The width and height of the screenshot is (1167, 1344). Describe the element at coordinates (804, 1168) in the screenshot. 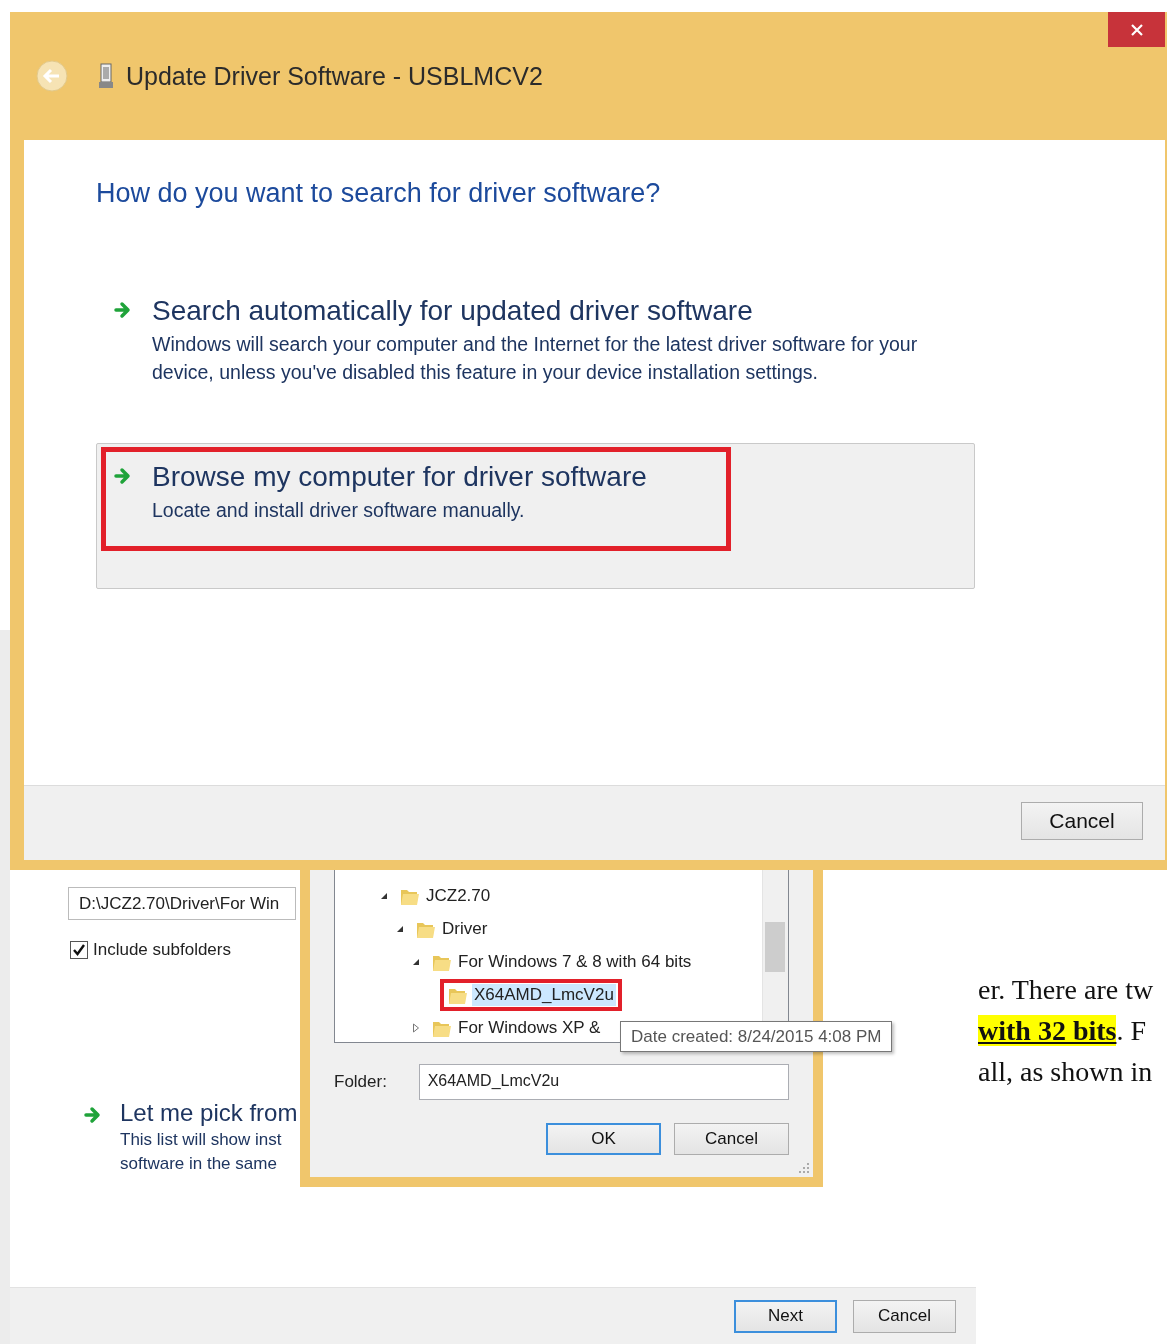

I see `resize-grip-icon` at that location.